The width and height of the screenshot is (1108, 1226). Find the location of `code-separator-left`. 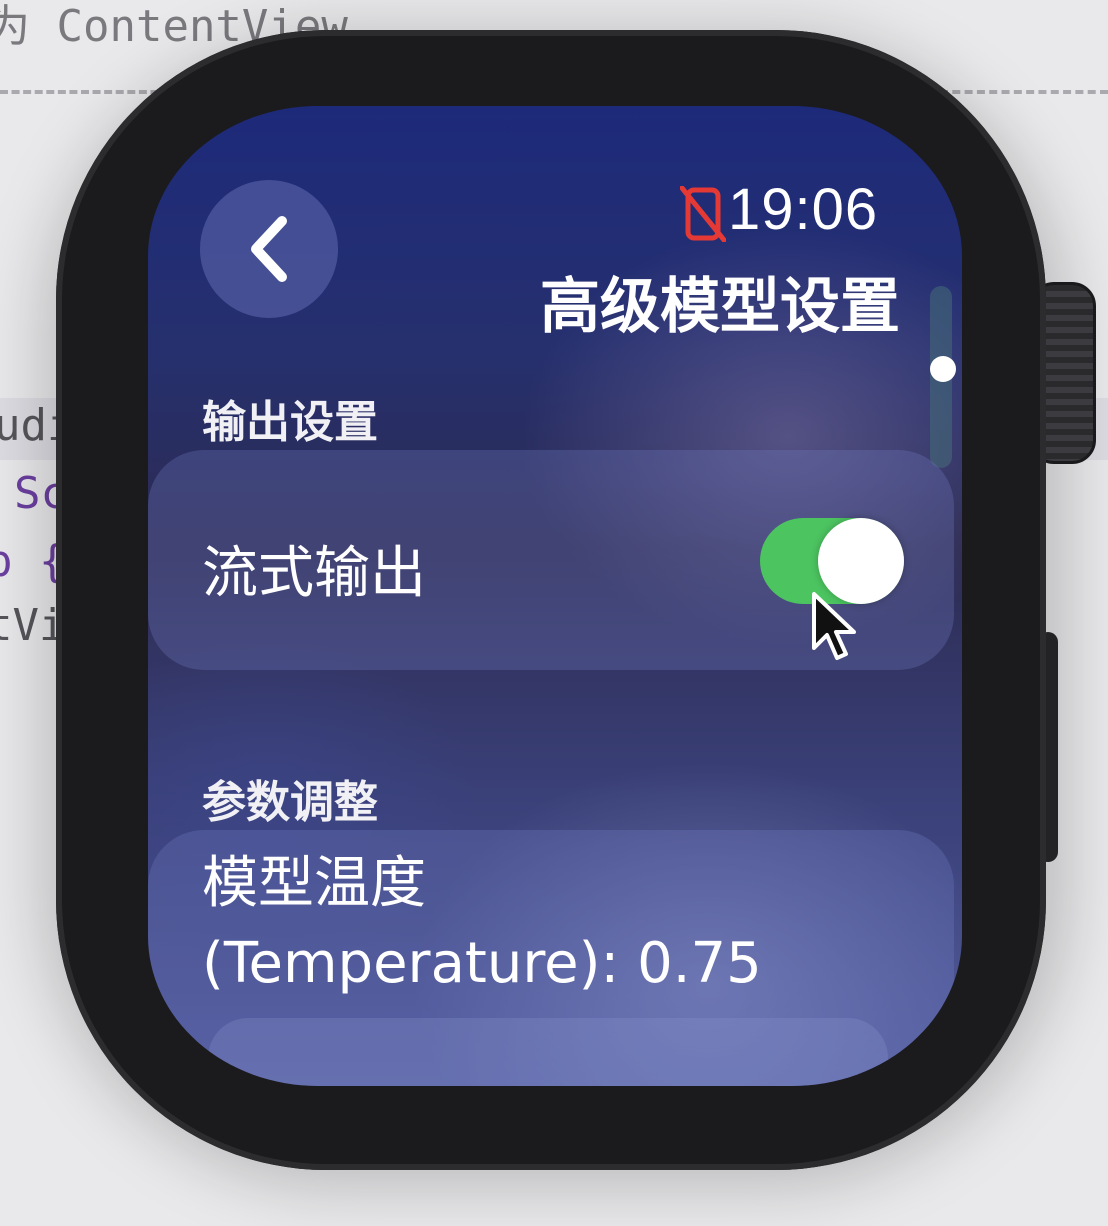

code-separator-left is located at coordinates (85, 92).